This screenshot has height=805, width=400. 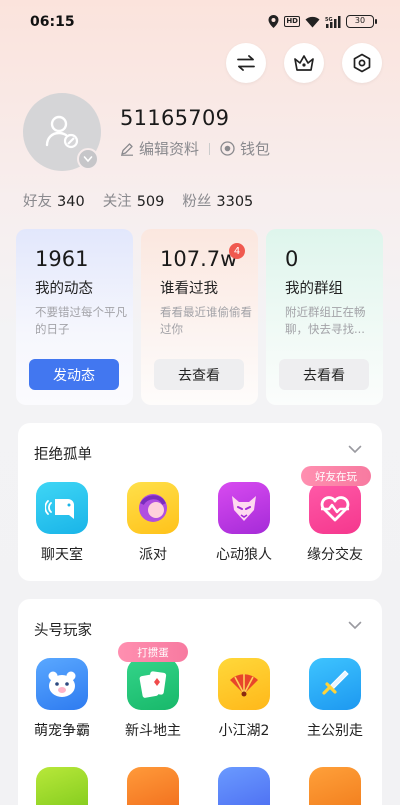 I want to click on stat-label: 粉丝, so click(x=197, y=202).